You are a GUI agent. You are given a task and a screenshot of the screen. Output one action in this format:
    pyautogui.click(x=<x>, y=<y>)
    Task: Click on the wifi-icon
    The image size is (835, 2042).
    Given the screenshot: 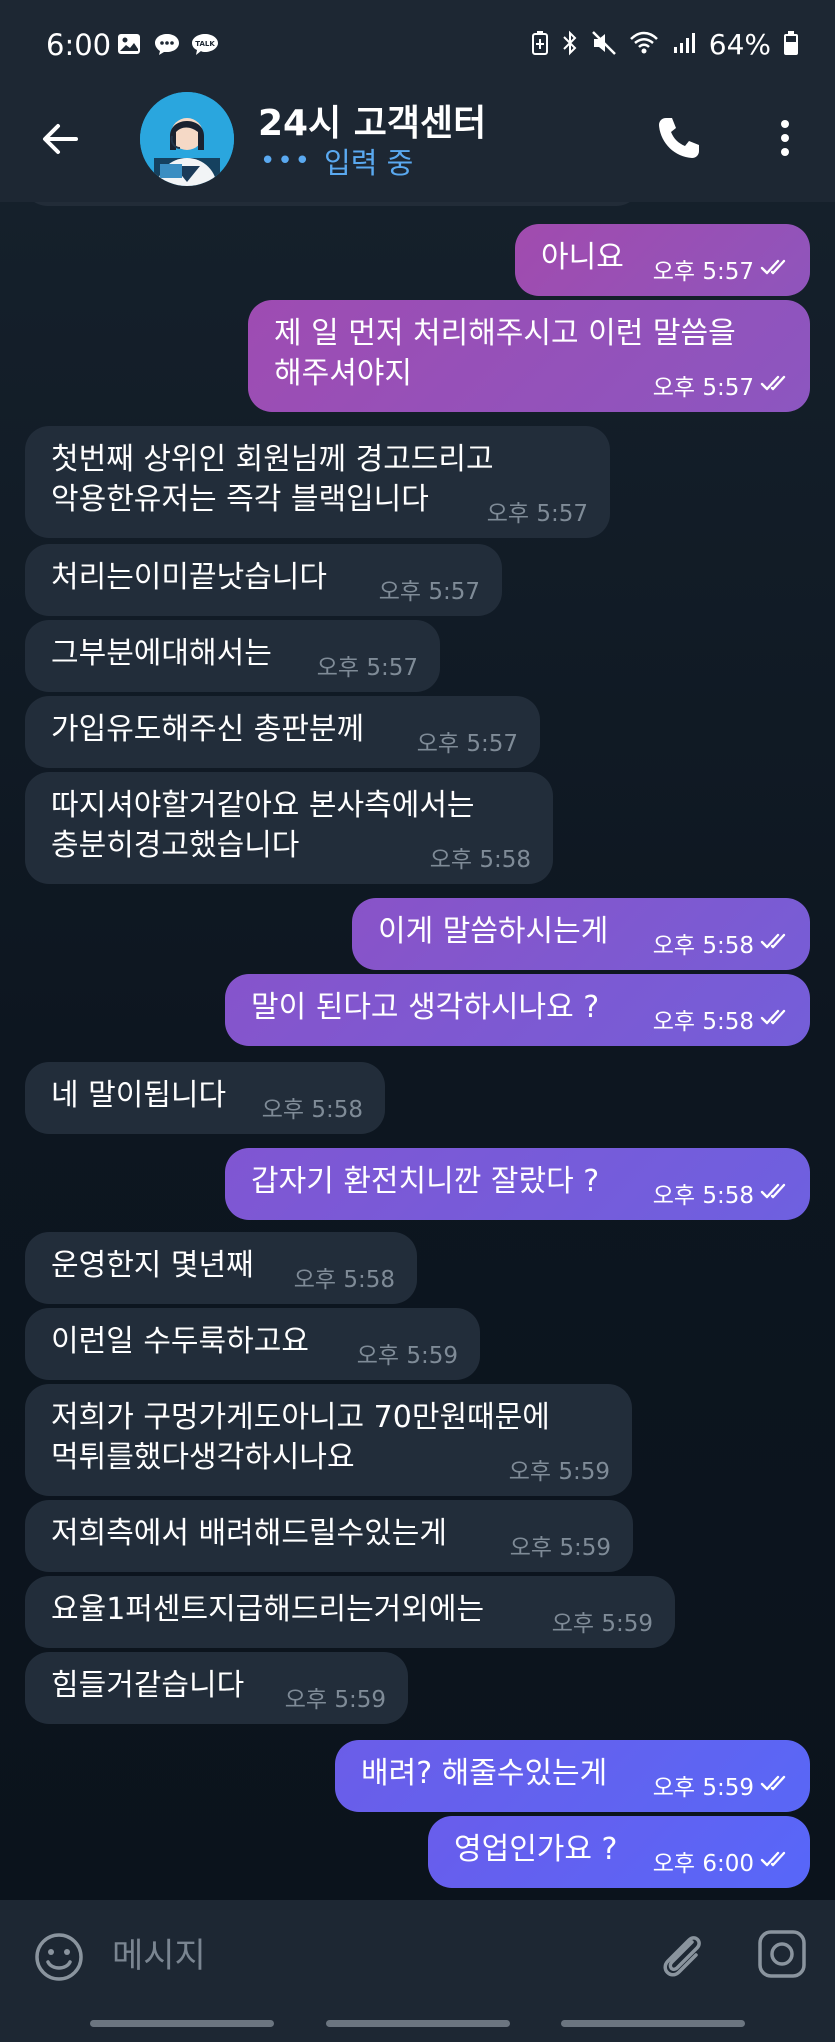 What is the action you would take?
    pyautogui.click(x=644, y=45)
    